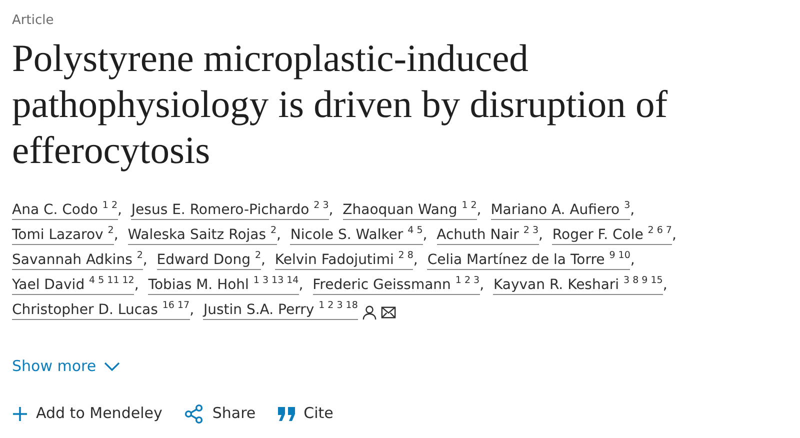  Describe the element at coordinates (306, 413) in the screenshot. I see `cite-button: Cite` at that location.